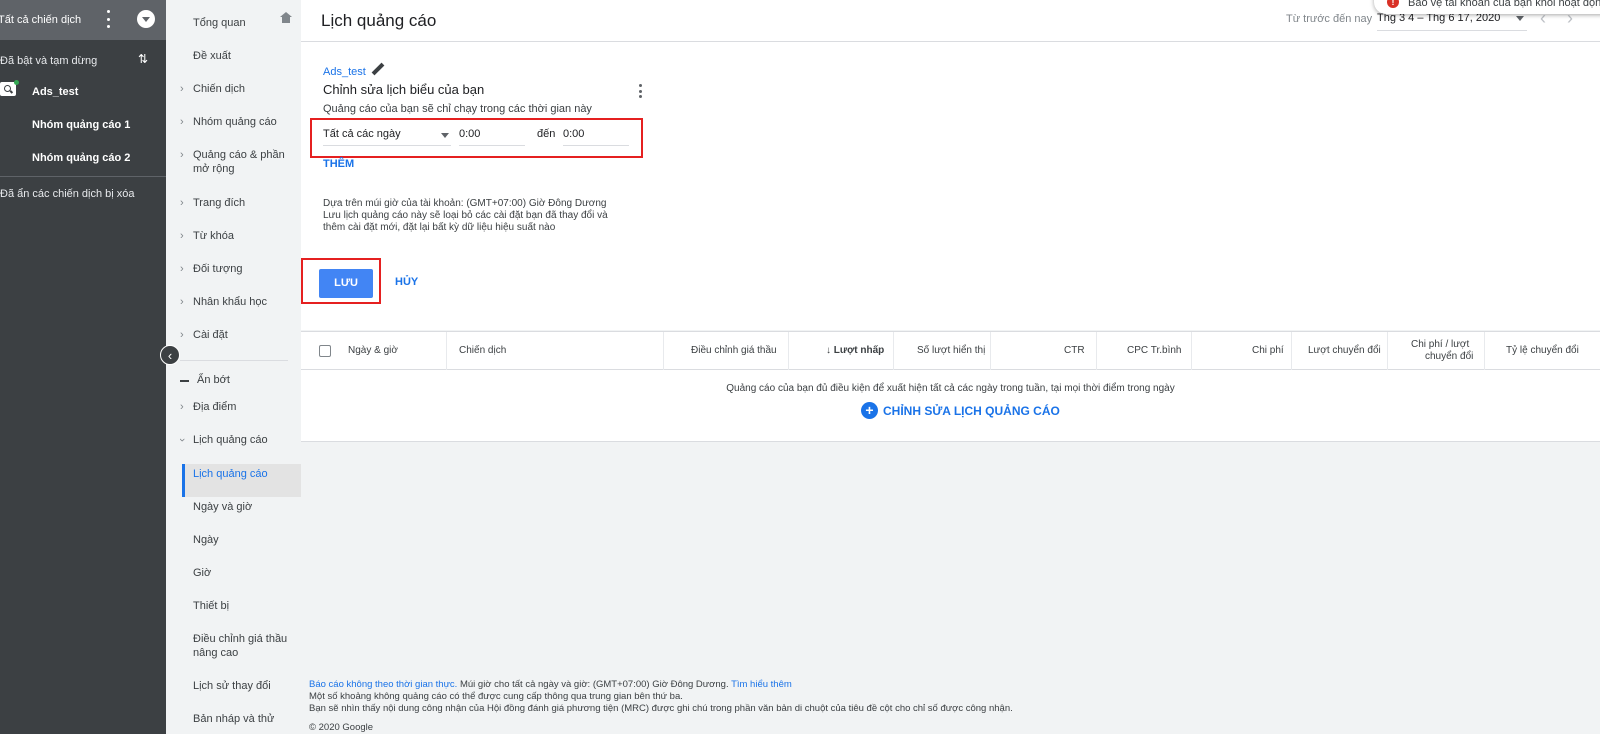  Describe the element at coordinates (1520, 18) in the screenshot. I see `date-dropdown-arrow-icon` at that location.